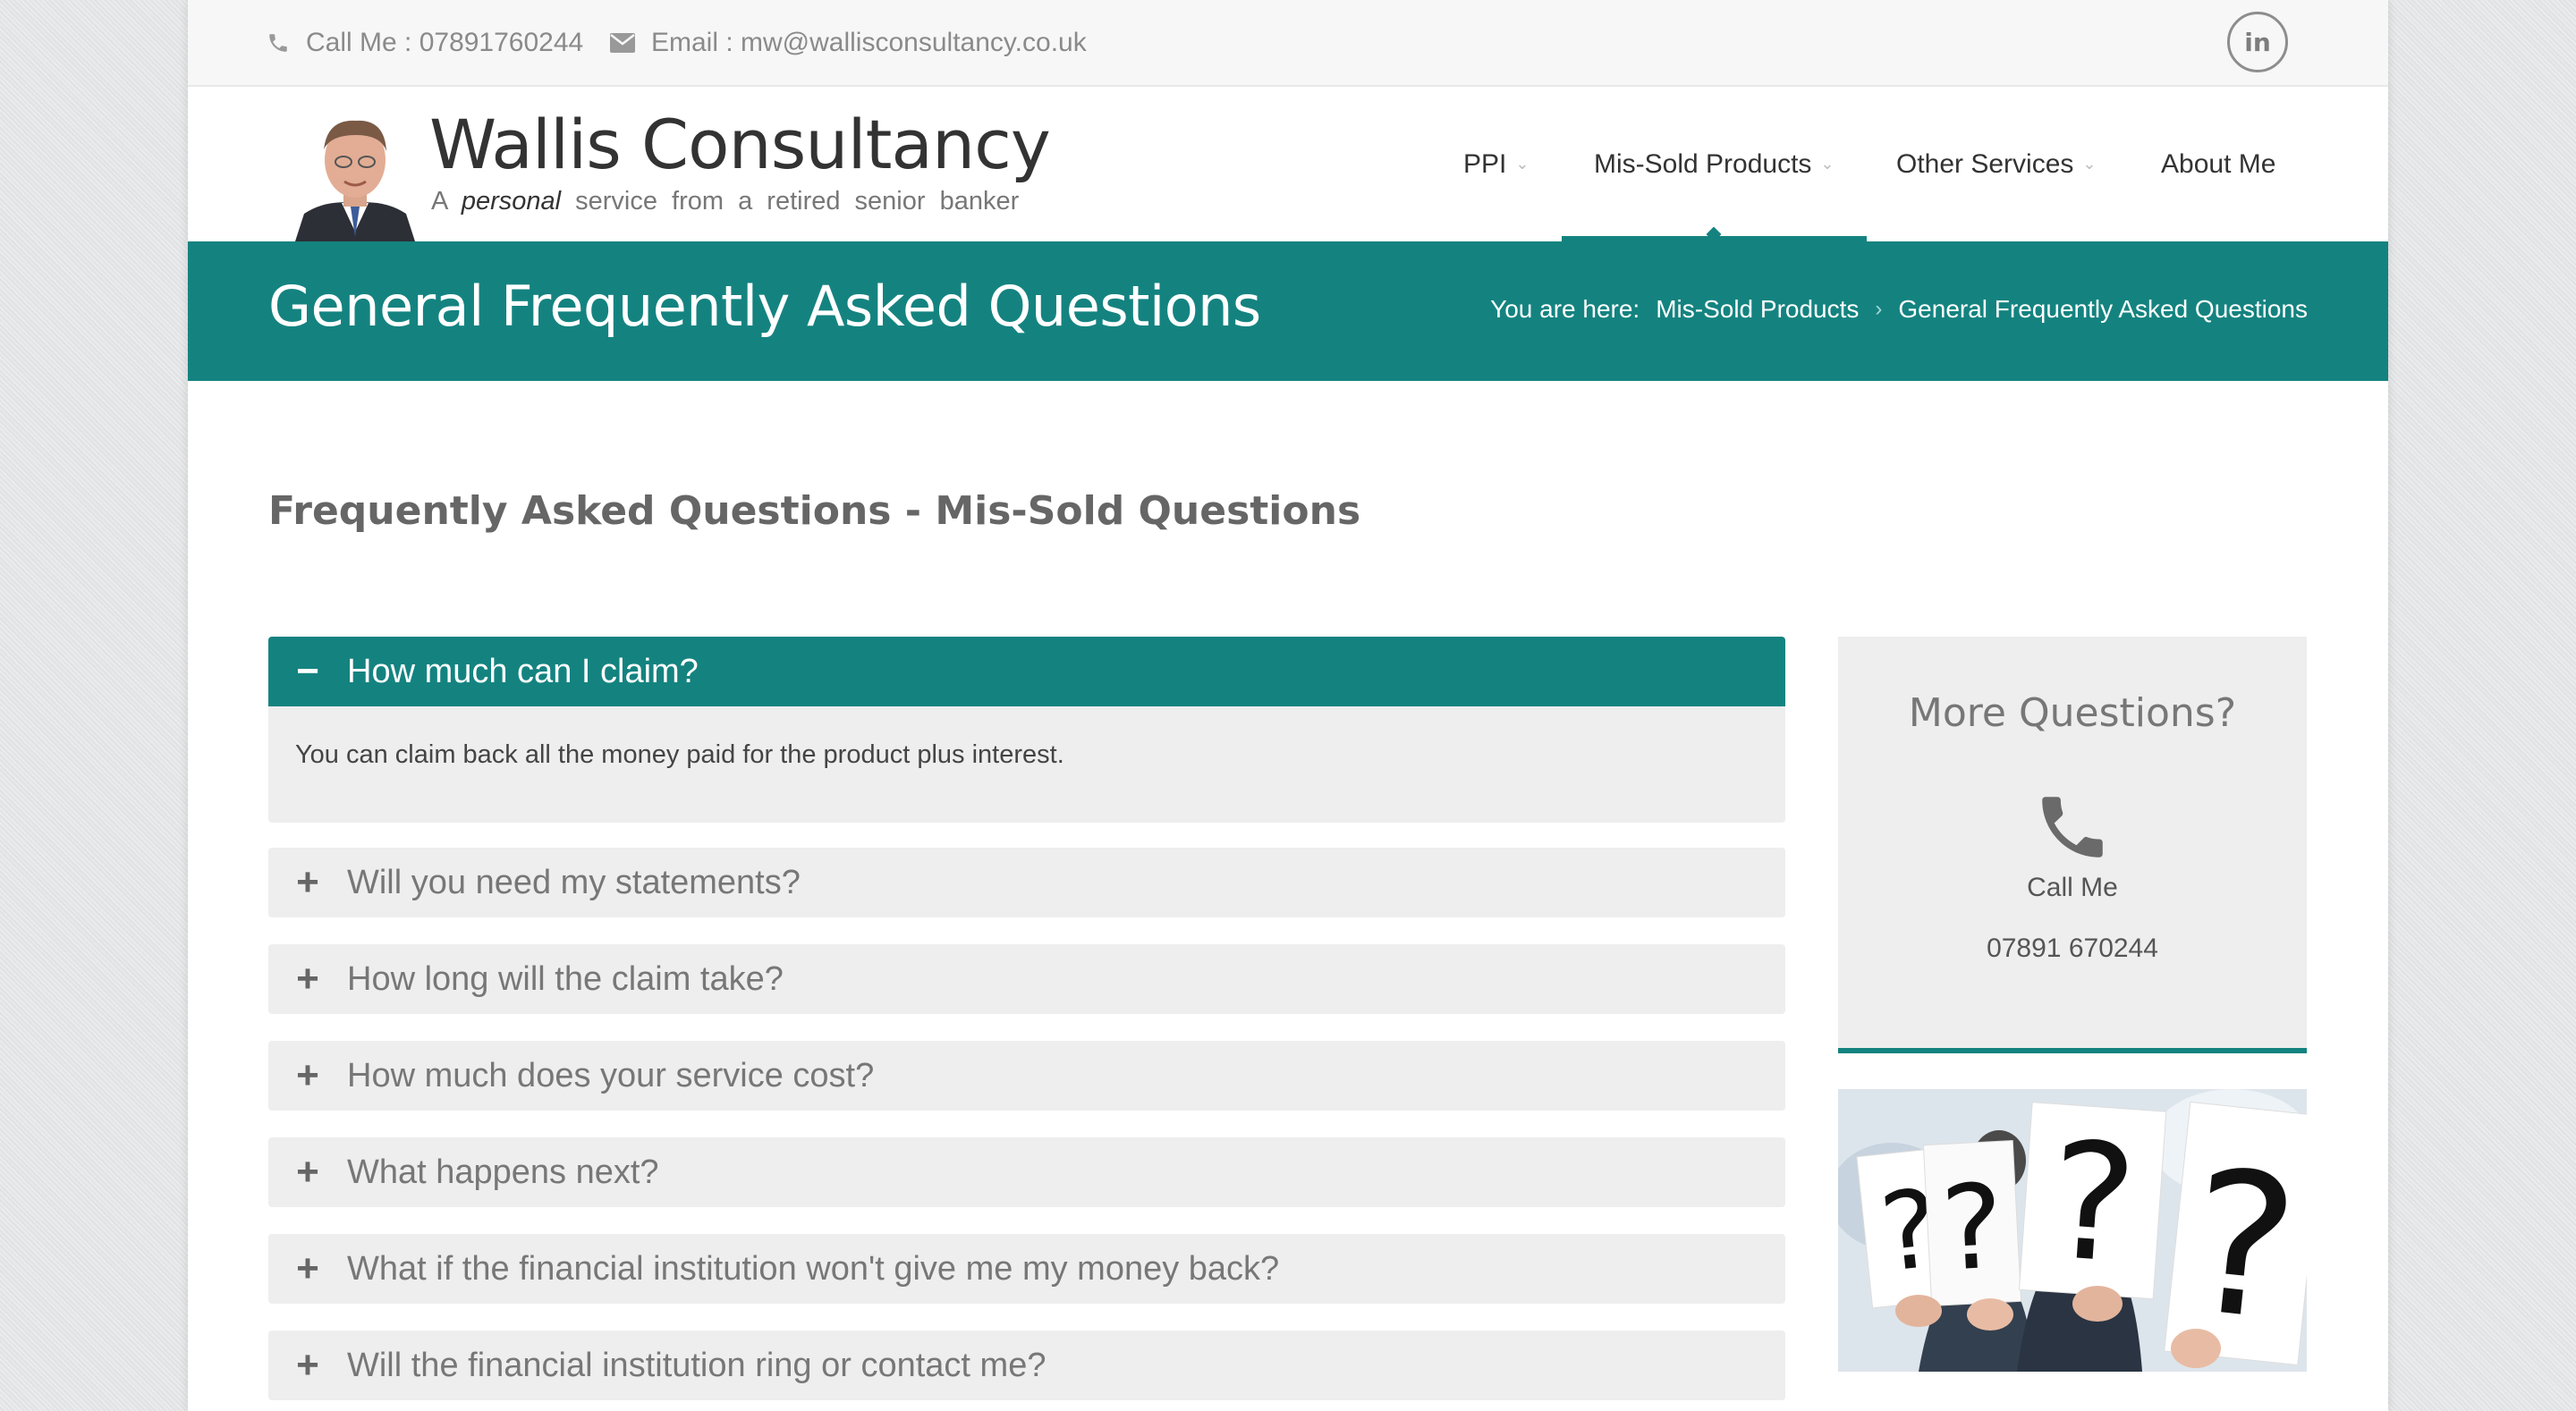 Image resolution: width=2576 pixels, height=1411 pixels. I want to click on faq-item: + Will you need my statements?, so click(1026, 882).